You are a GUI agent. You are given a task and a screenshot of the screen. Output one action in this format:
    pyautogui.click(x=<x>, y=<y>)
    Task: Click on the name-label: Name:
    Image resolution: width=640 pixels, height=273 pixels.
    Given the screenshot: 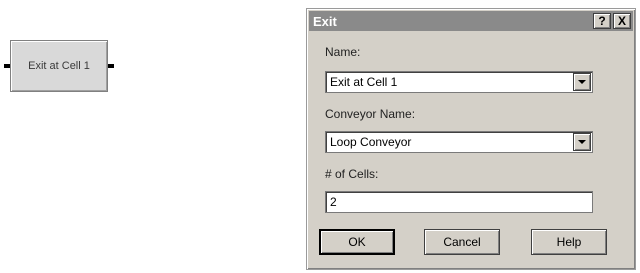 What is the action you would take?
    pyautogui.click(x=343, y=52)
    